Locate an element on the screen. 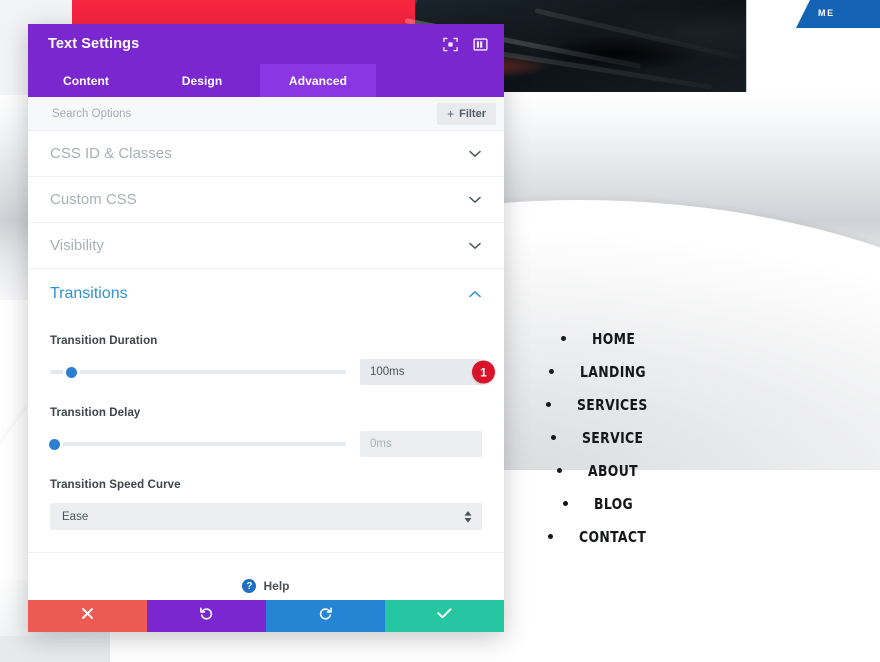 The image size is (880, 662). nav-item-home: HOME is located at coordinates (600, 338).